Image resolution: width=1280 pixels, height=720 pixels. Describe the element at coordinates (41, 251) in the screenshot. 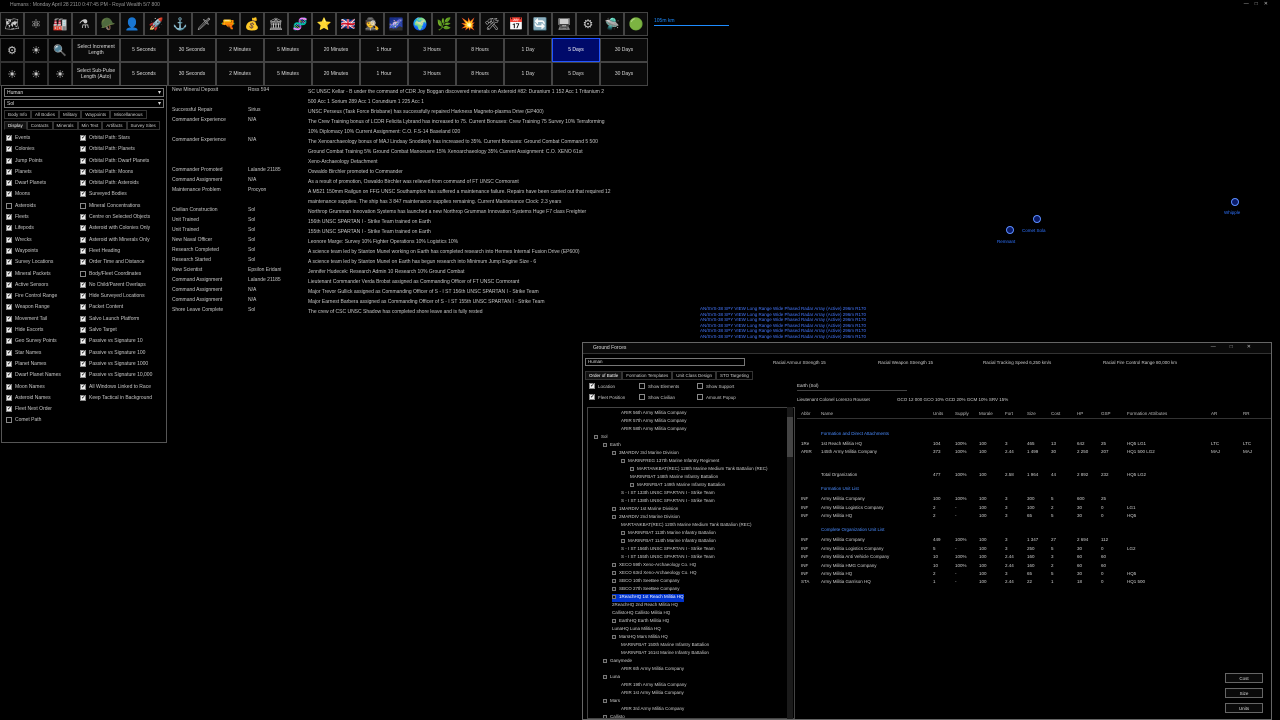

I see `option-checkbox: ✓ Waypoints` at that location.